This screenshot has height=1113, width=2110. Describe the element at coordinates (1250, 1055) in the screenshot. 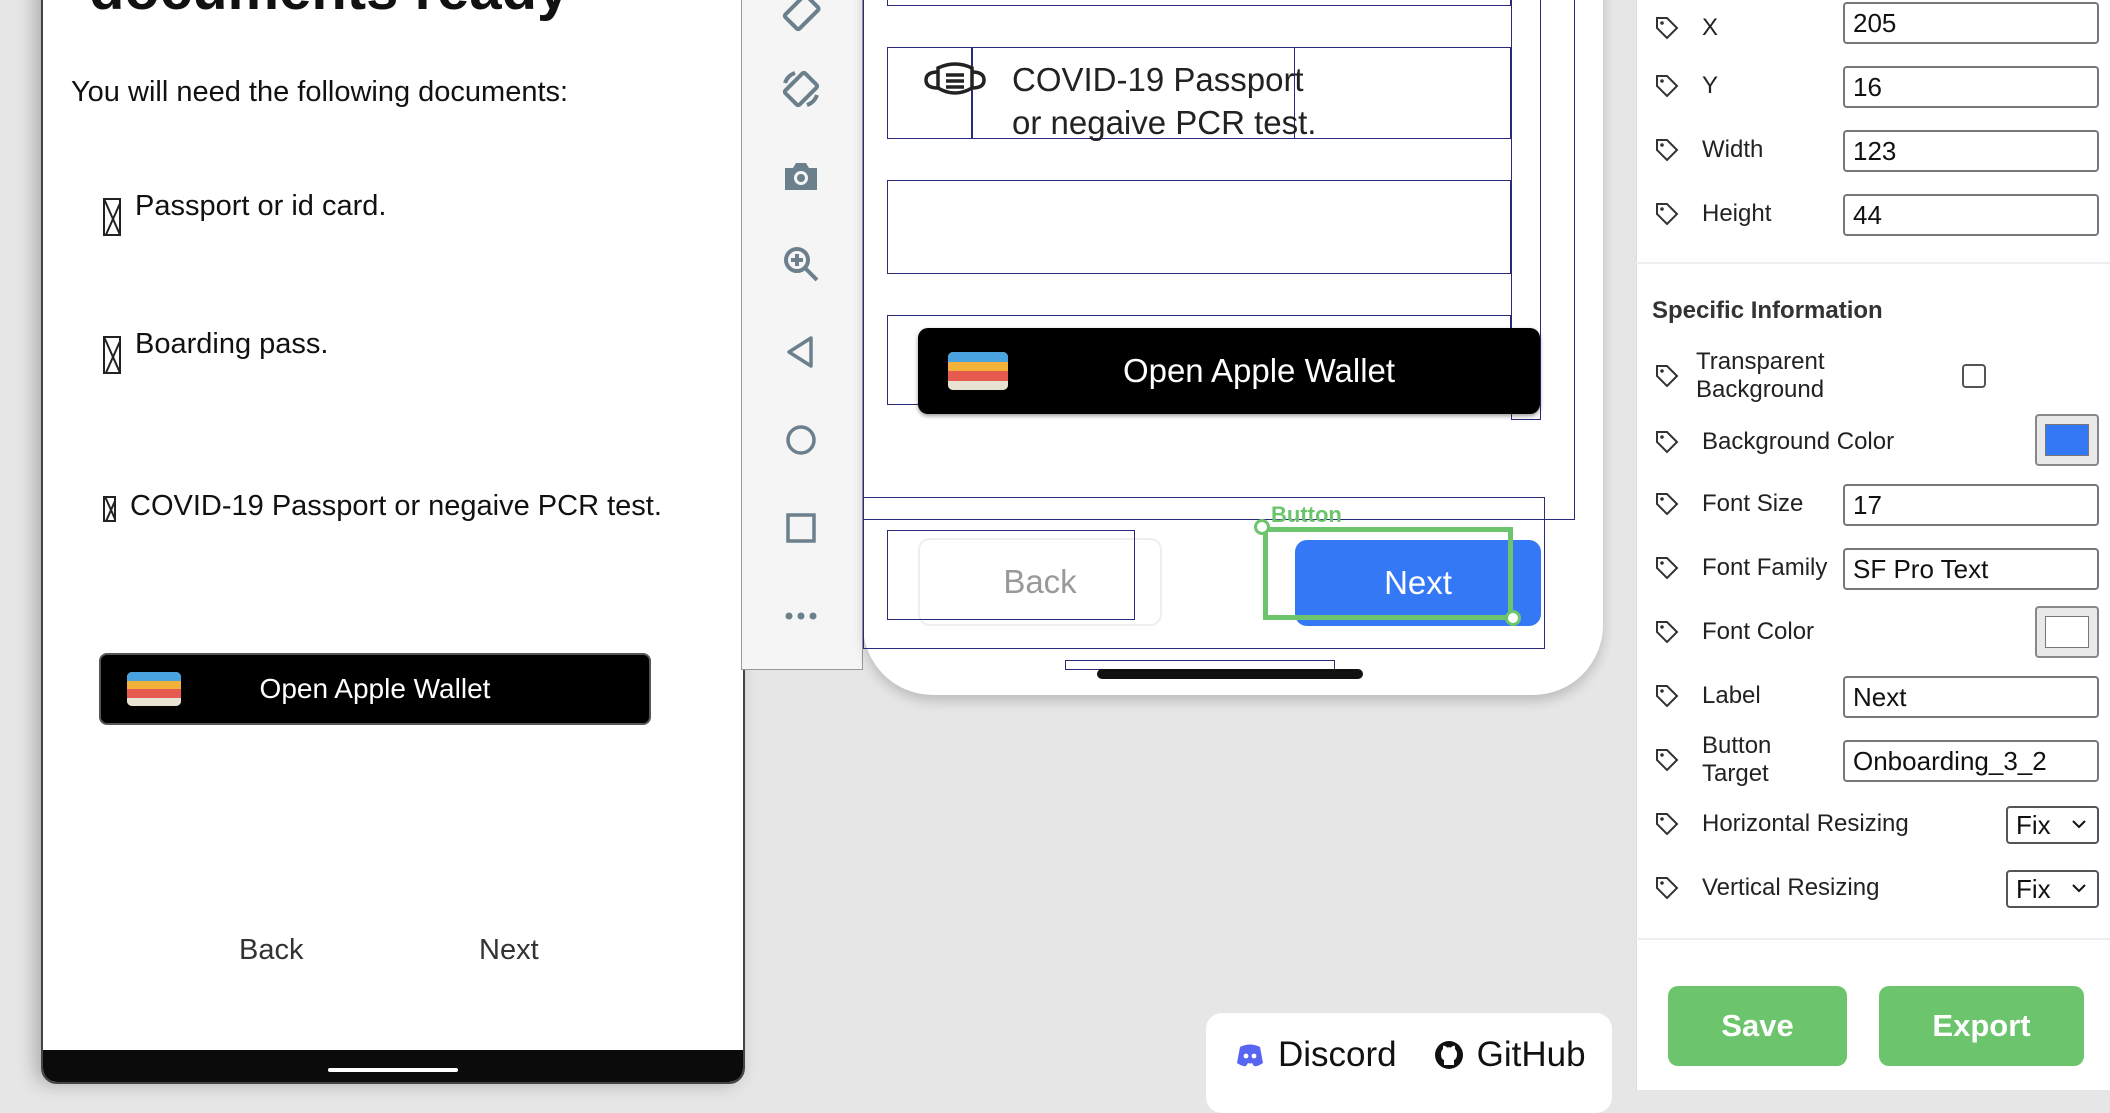

I see `discord-icon` at that location.